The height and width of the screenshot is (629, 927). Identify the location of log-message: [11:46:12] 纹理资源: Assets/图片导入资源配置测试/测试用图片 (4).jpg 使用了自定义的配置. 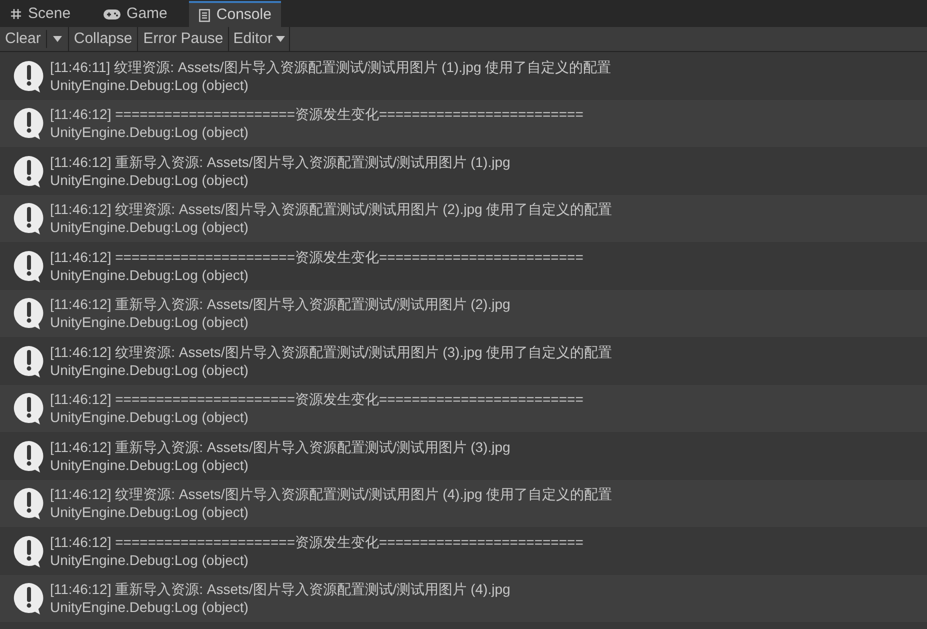
(331, 494).